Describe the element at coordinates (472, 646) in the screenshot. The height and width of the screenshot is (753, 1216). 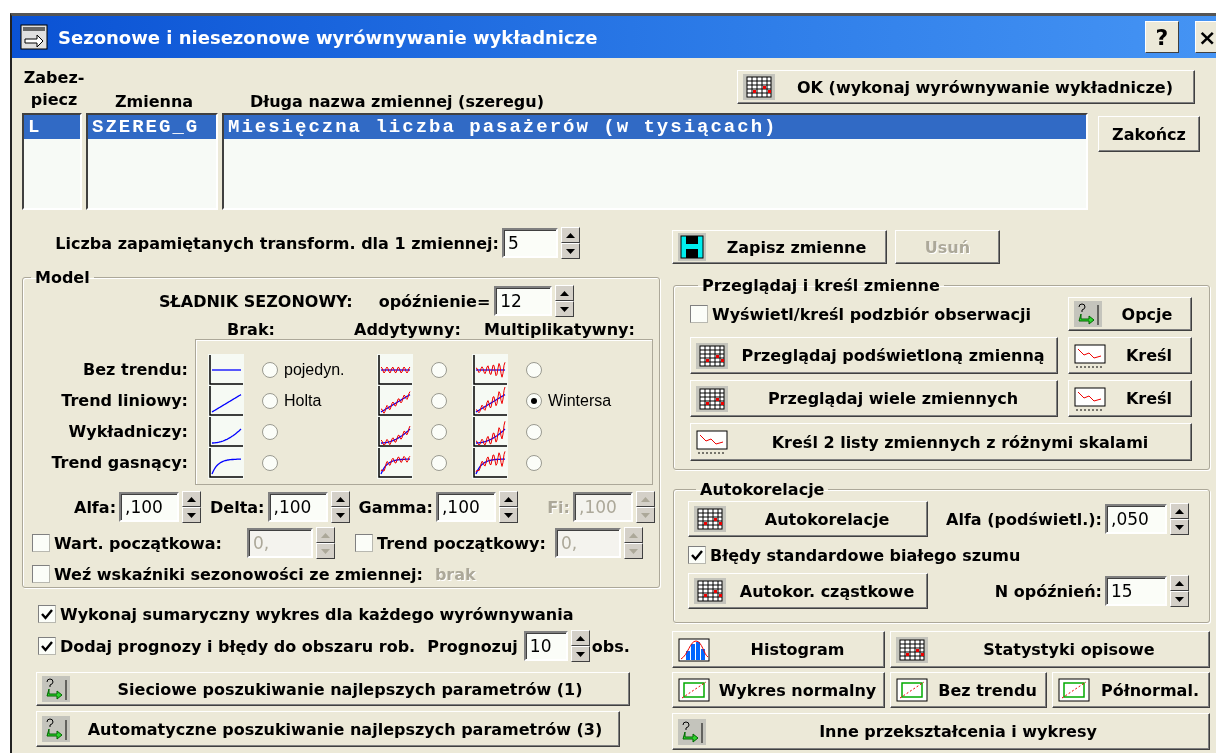
I see `field-label: Prognozuj` at that location.